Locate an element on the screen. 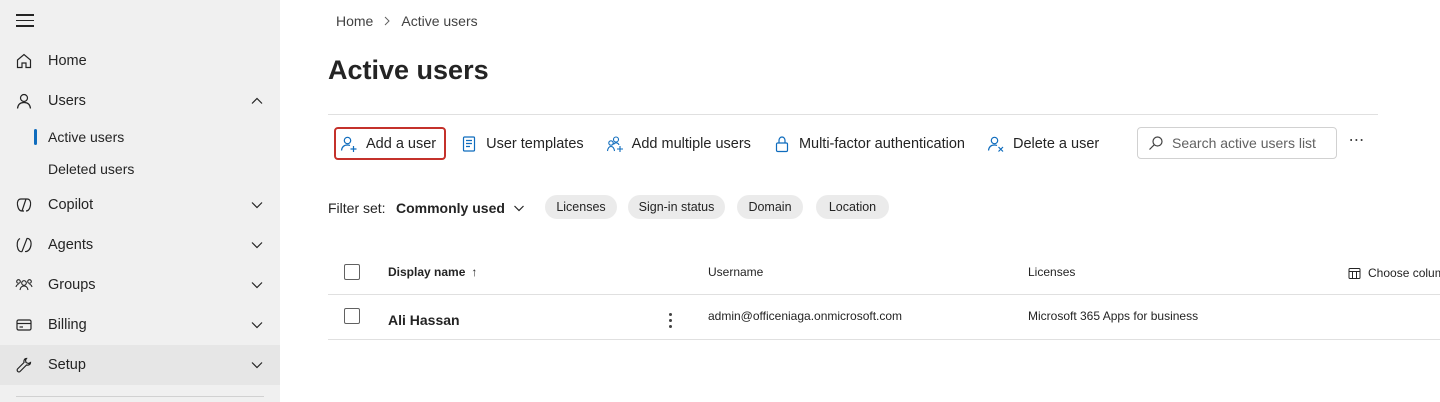 The image size is (1440, 402). sidebar-subitem-deleted-users: Deleted users is located at coordinates (140, 169).